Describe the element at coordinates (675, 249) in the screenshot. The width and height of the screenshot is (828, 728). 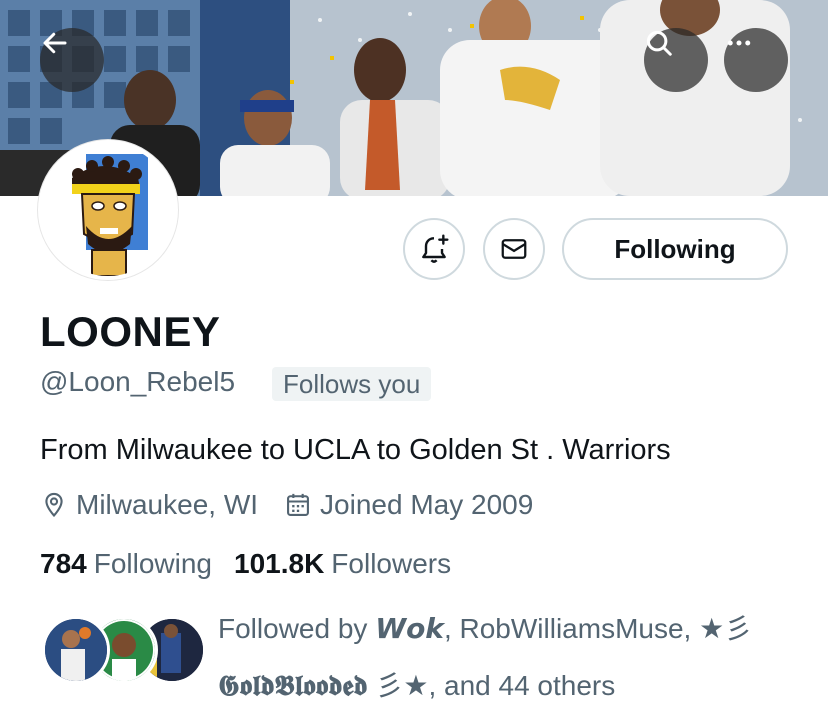
I see `following-button: Following` at that location.